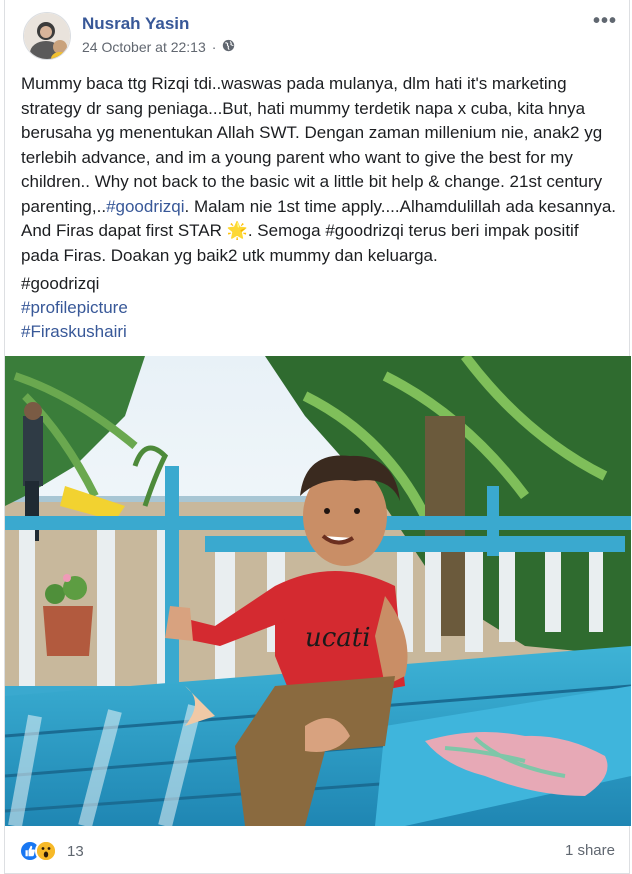 The width and height of the screenshot is (632, 874). Describe the element at coordinates (60, 283) in the screenshot. I see `hashtag-goodrizqi: #goodrizqi` at that location.